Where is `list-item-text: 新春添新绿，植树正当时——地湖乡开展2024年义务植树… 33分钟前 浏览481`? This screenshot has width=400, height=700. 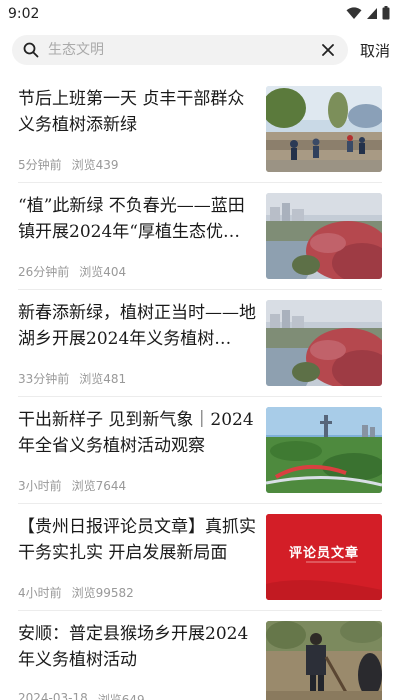 list-item-text: 新春添新绿，植树正当时——地湖乡开展2024年义务植树… 33分钟前 浏览481 is located at coordinates (142, 348).